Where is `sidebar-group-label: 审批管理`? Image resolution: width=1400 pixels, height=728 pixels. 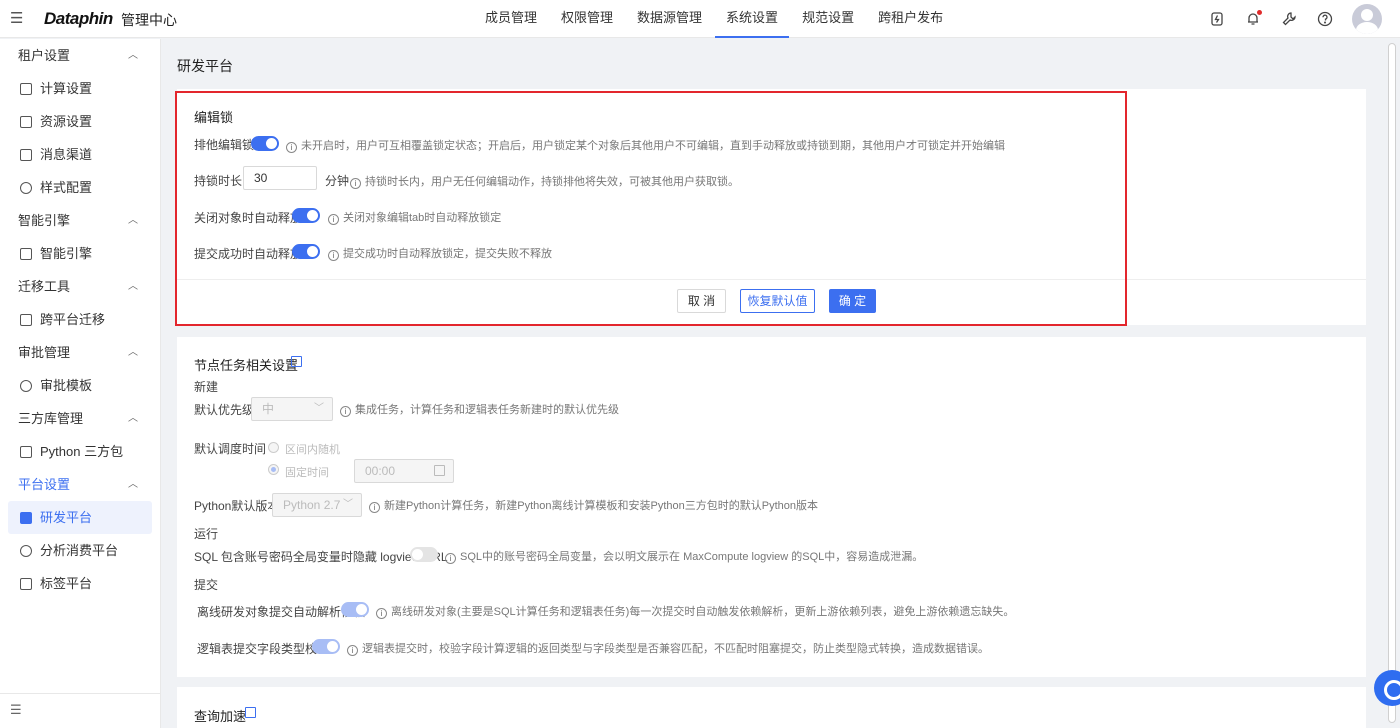
sidebar-group-label: 审批管理 is located at coordinates (44, 352).